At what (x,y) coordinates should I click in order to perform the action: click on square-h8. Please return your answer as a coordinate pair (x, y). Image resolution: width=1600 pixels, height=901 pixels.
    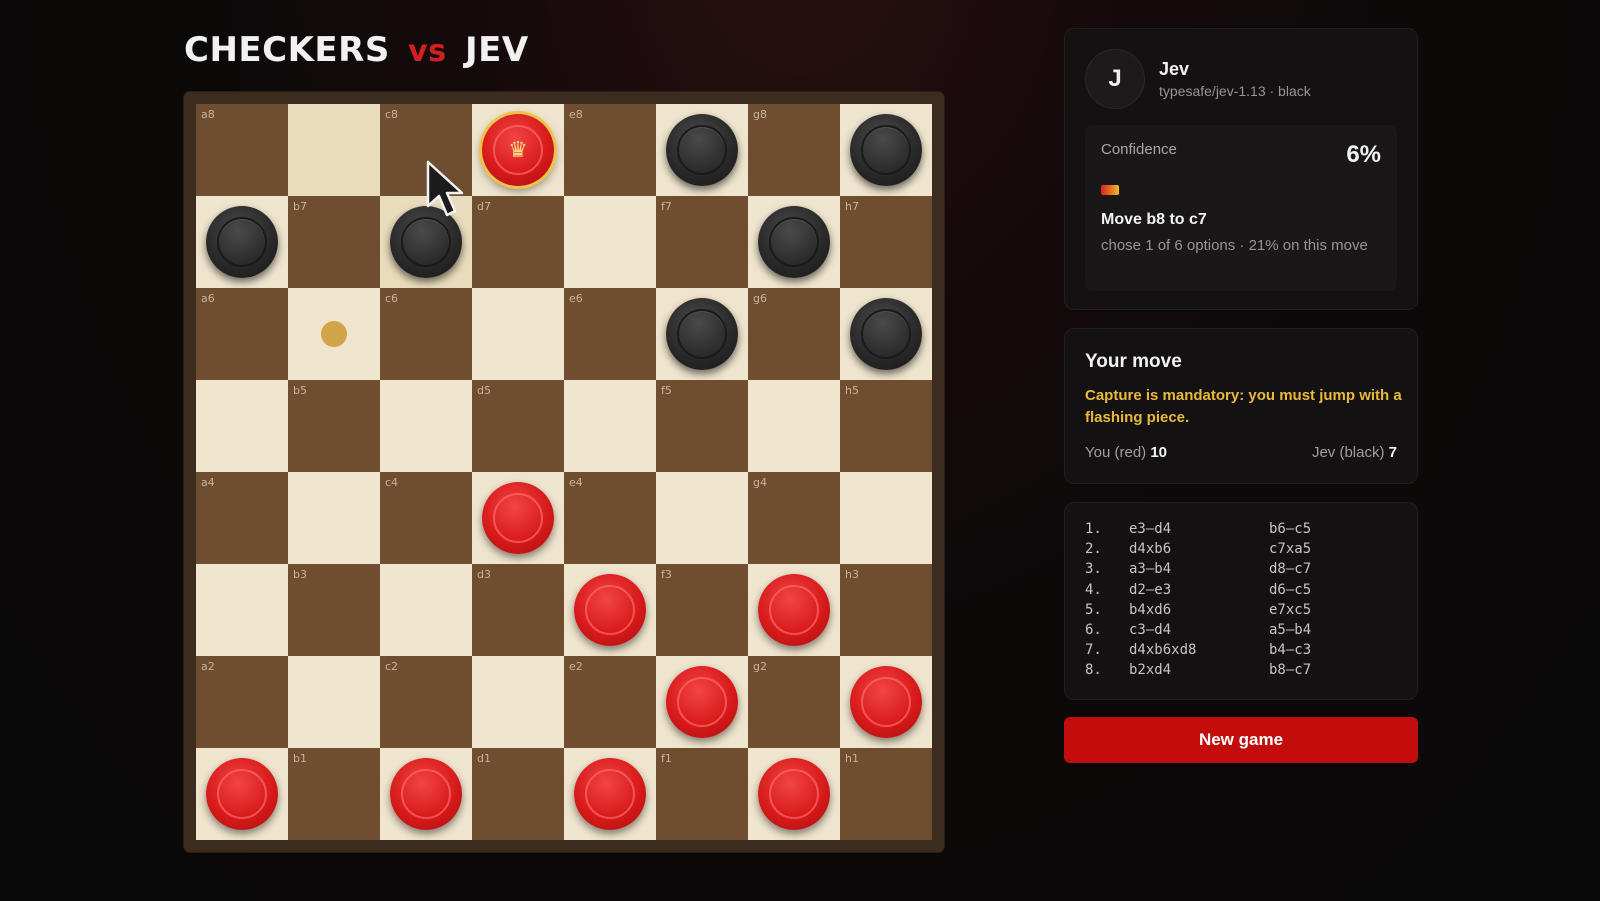
    Looking at the image, I should click on (886, 150).